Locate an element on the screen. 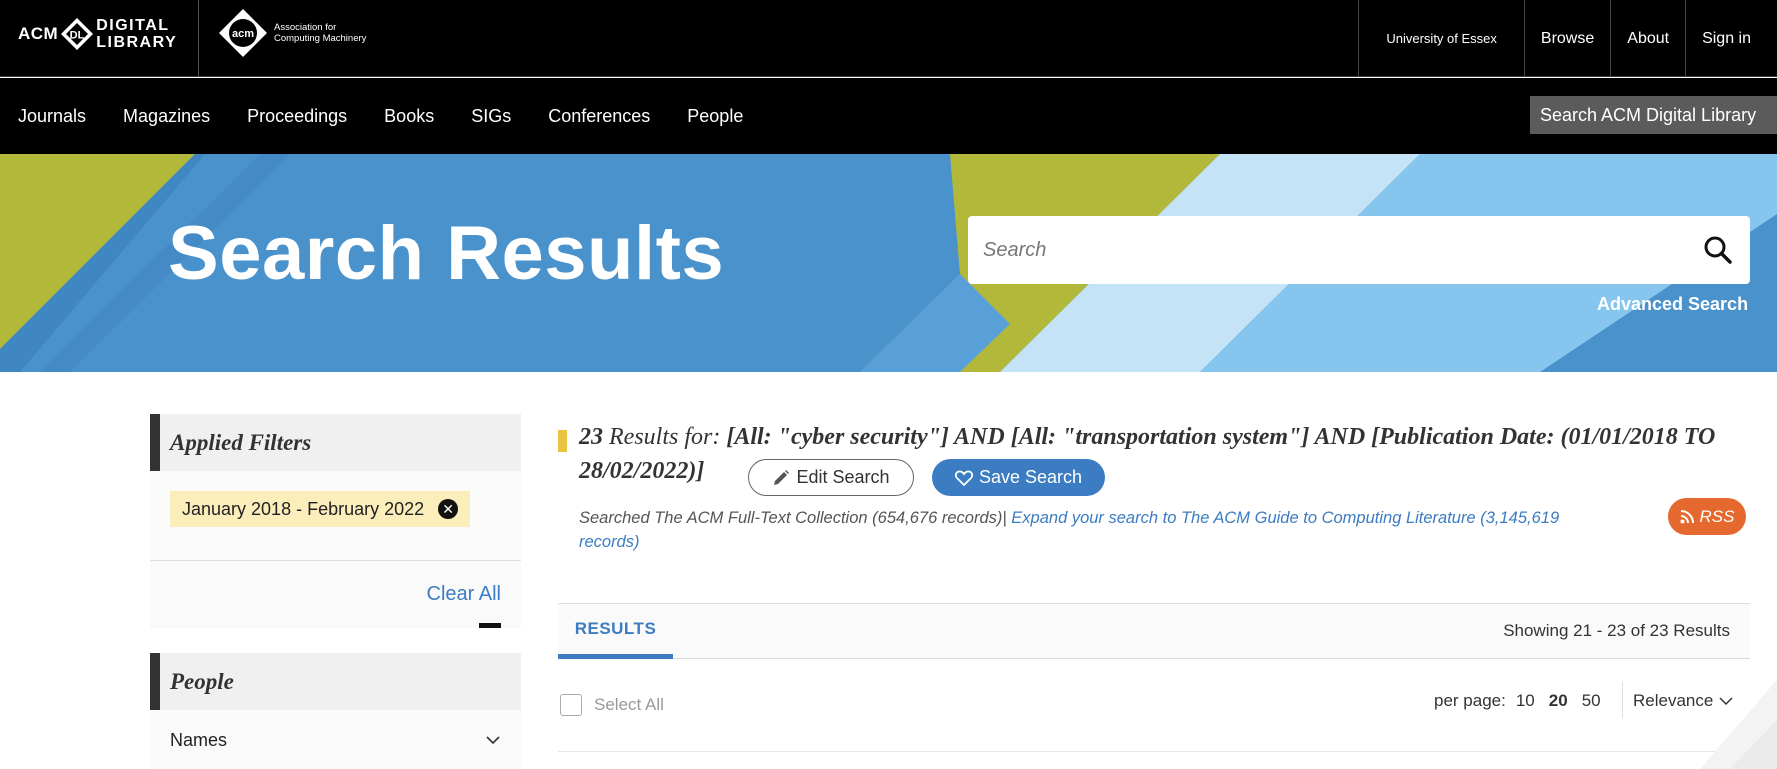 The image size is (1777, 769). advanced-search-link: Advanced Search is located at coordinates (1672, 304).